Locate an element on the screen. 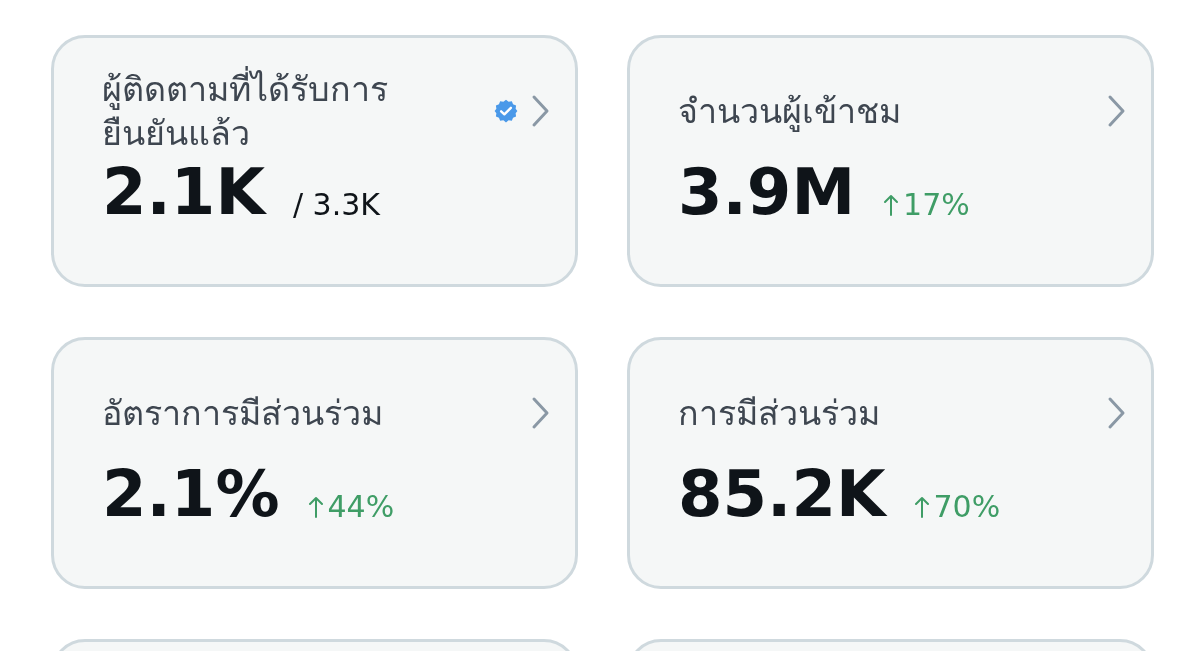 This screenshot has height=651, width=1187. stat-total: / 3.3K is located at coordinates (336, 205).